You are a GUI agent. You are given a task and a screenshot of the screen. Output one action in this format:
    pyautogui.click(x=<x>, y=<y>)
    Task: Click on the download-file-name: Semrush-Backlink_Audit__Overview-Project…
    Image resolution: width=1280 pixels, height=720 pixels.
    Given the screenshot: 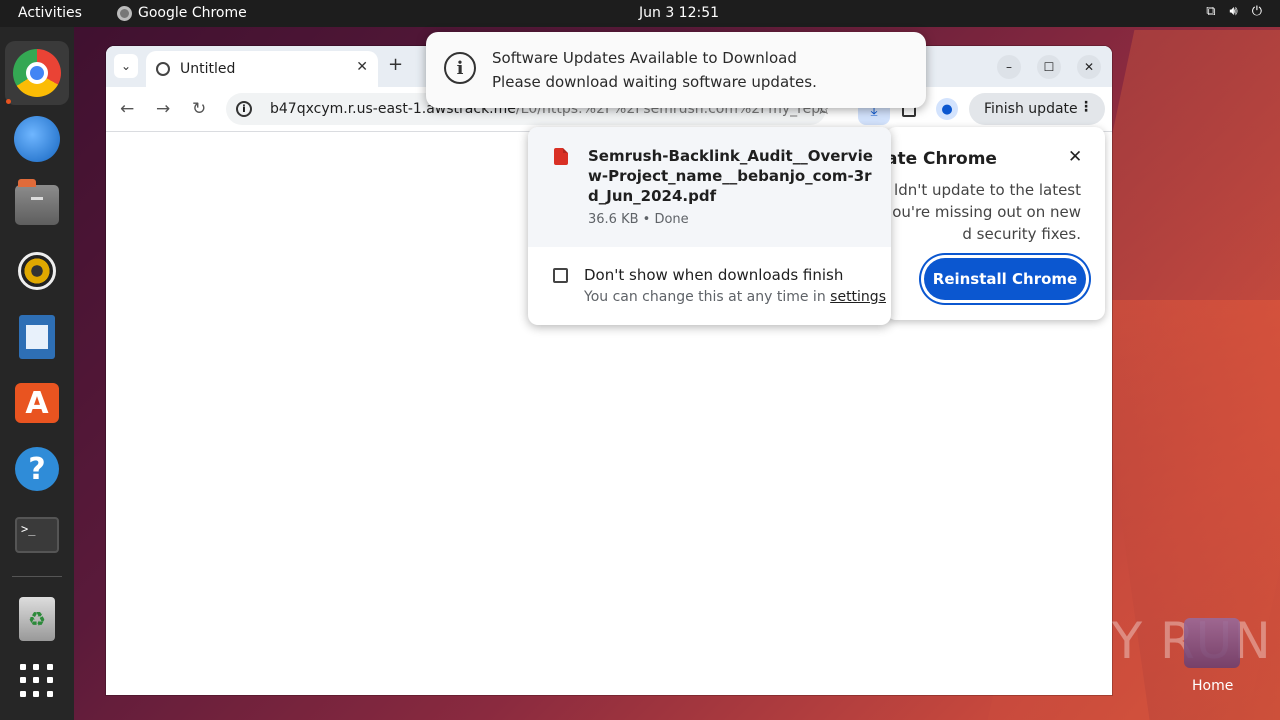 What is the action you would take?
    pyautogui.click(x=733, y=176)
    